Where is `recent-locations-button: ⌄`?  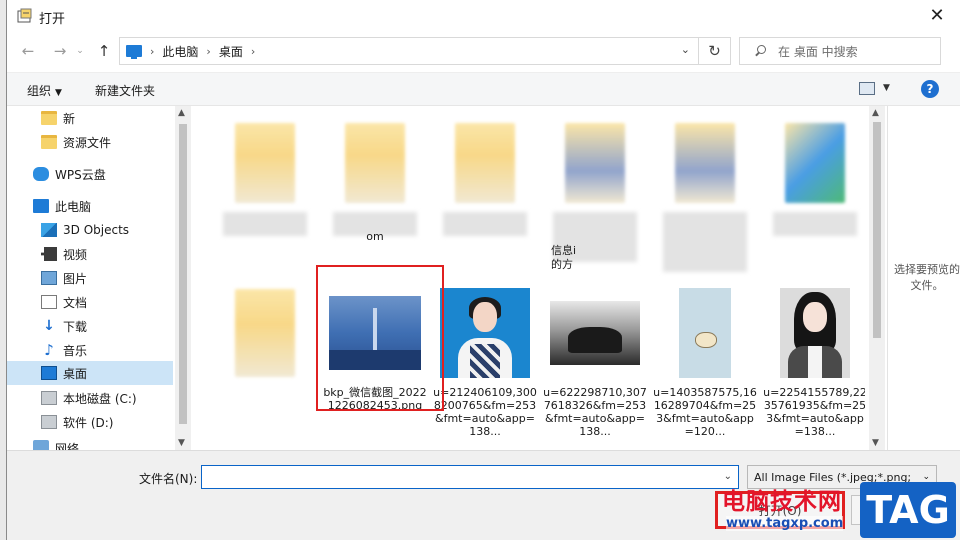
recent-locations-button: ⌄ is located at coordinates (80, 51).